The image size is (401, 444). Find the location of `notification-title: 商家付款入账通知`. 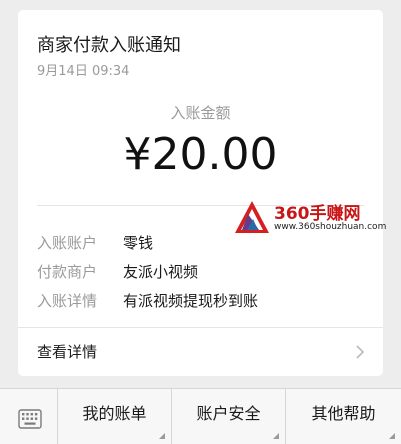

notification-title: 商家付款入账通知 is located at coordinates (109, 45).